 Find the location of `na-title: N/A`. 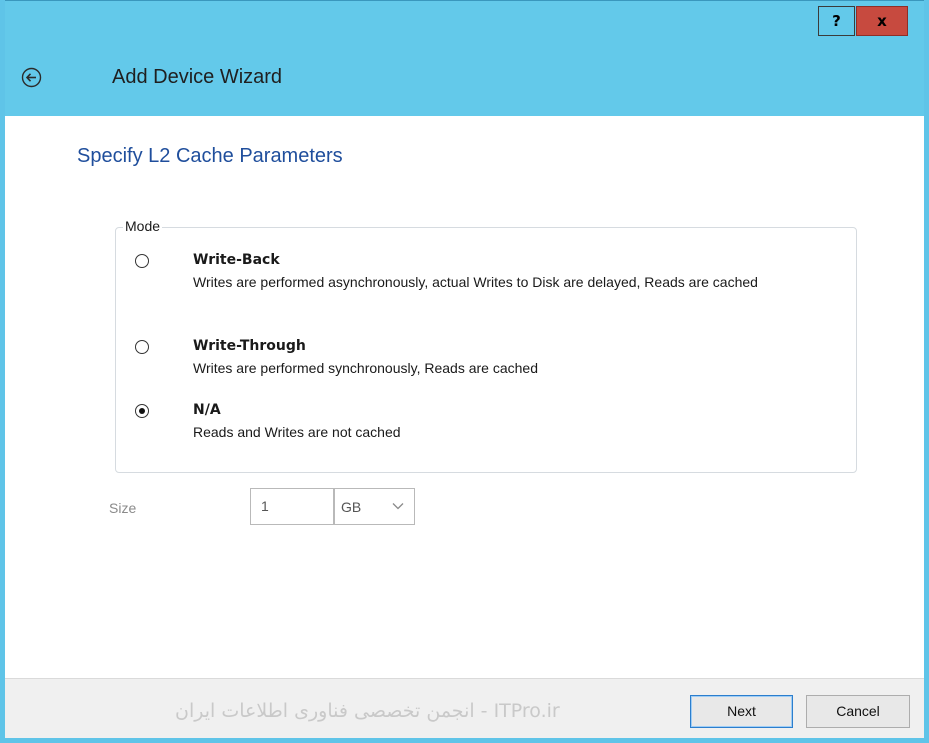

na-title: N/A is located at coordinates (207, 410).